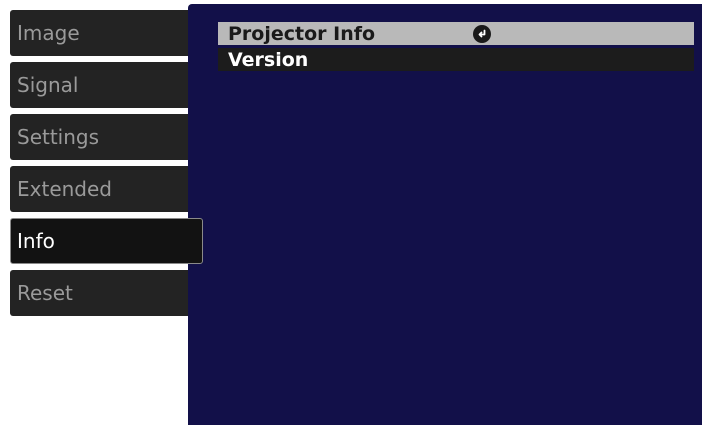 The image size is (702, 425). I want to click on tab-label: Info, so click(36, 241).